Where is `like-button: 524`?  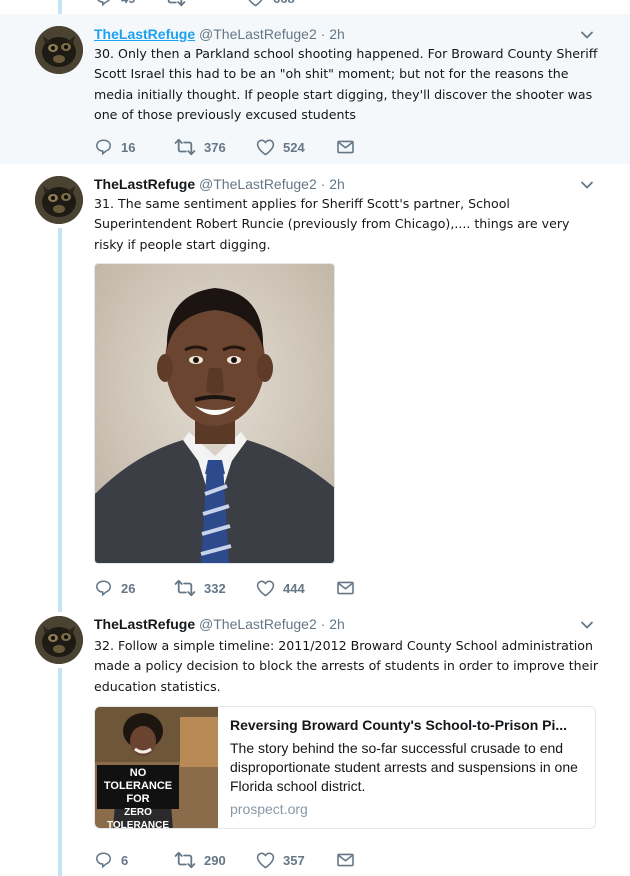 like-button: 524 is located at coordinates (296, 147).